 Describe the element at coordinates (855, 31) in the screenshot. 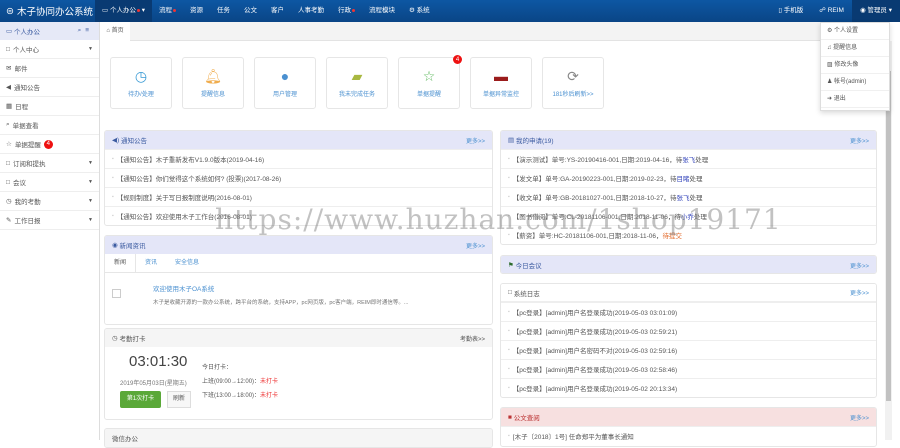

I see `user-menu-item: ⚙ 个人设置` at that location.